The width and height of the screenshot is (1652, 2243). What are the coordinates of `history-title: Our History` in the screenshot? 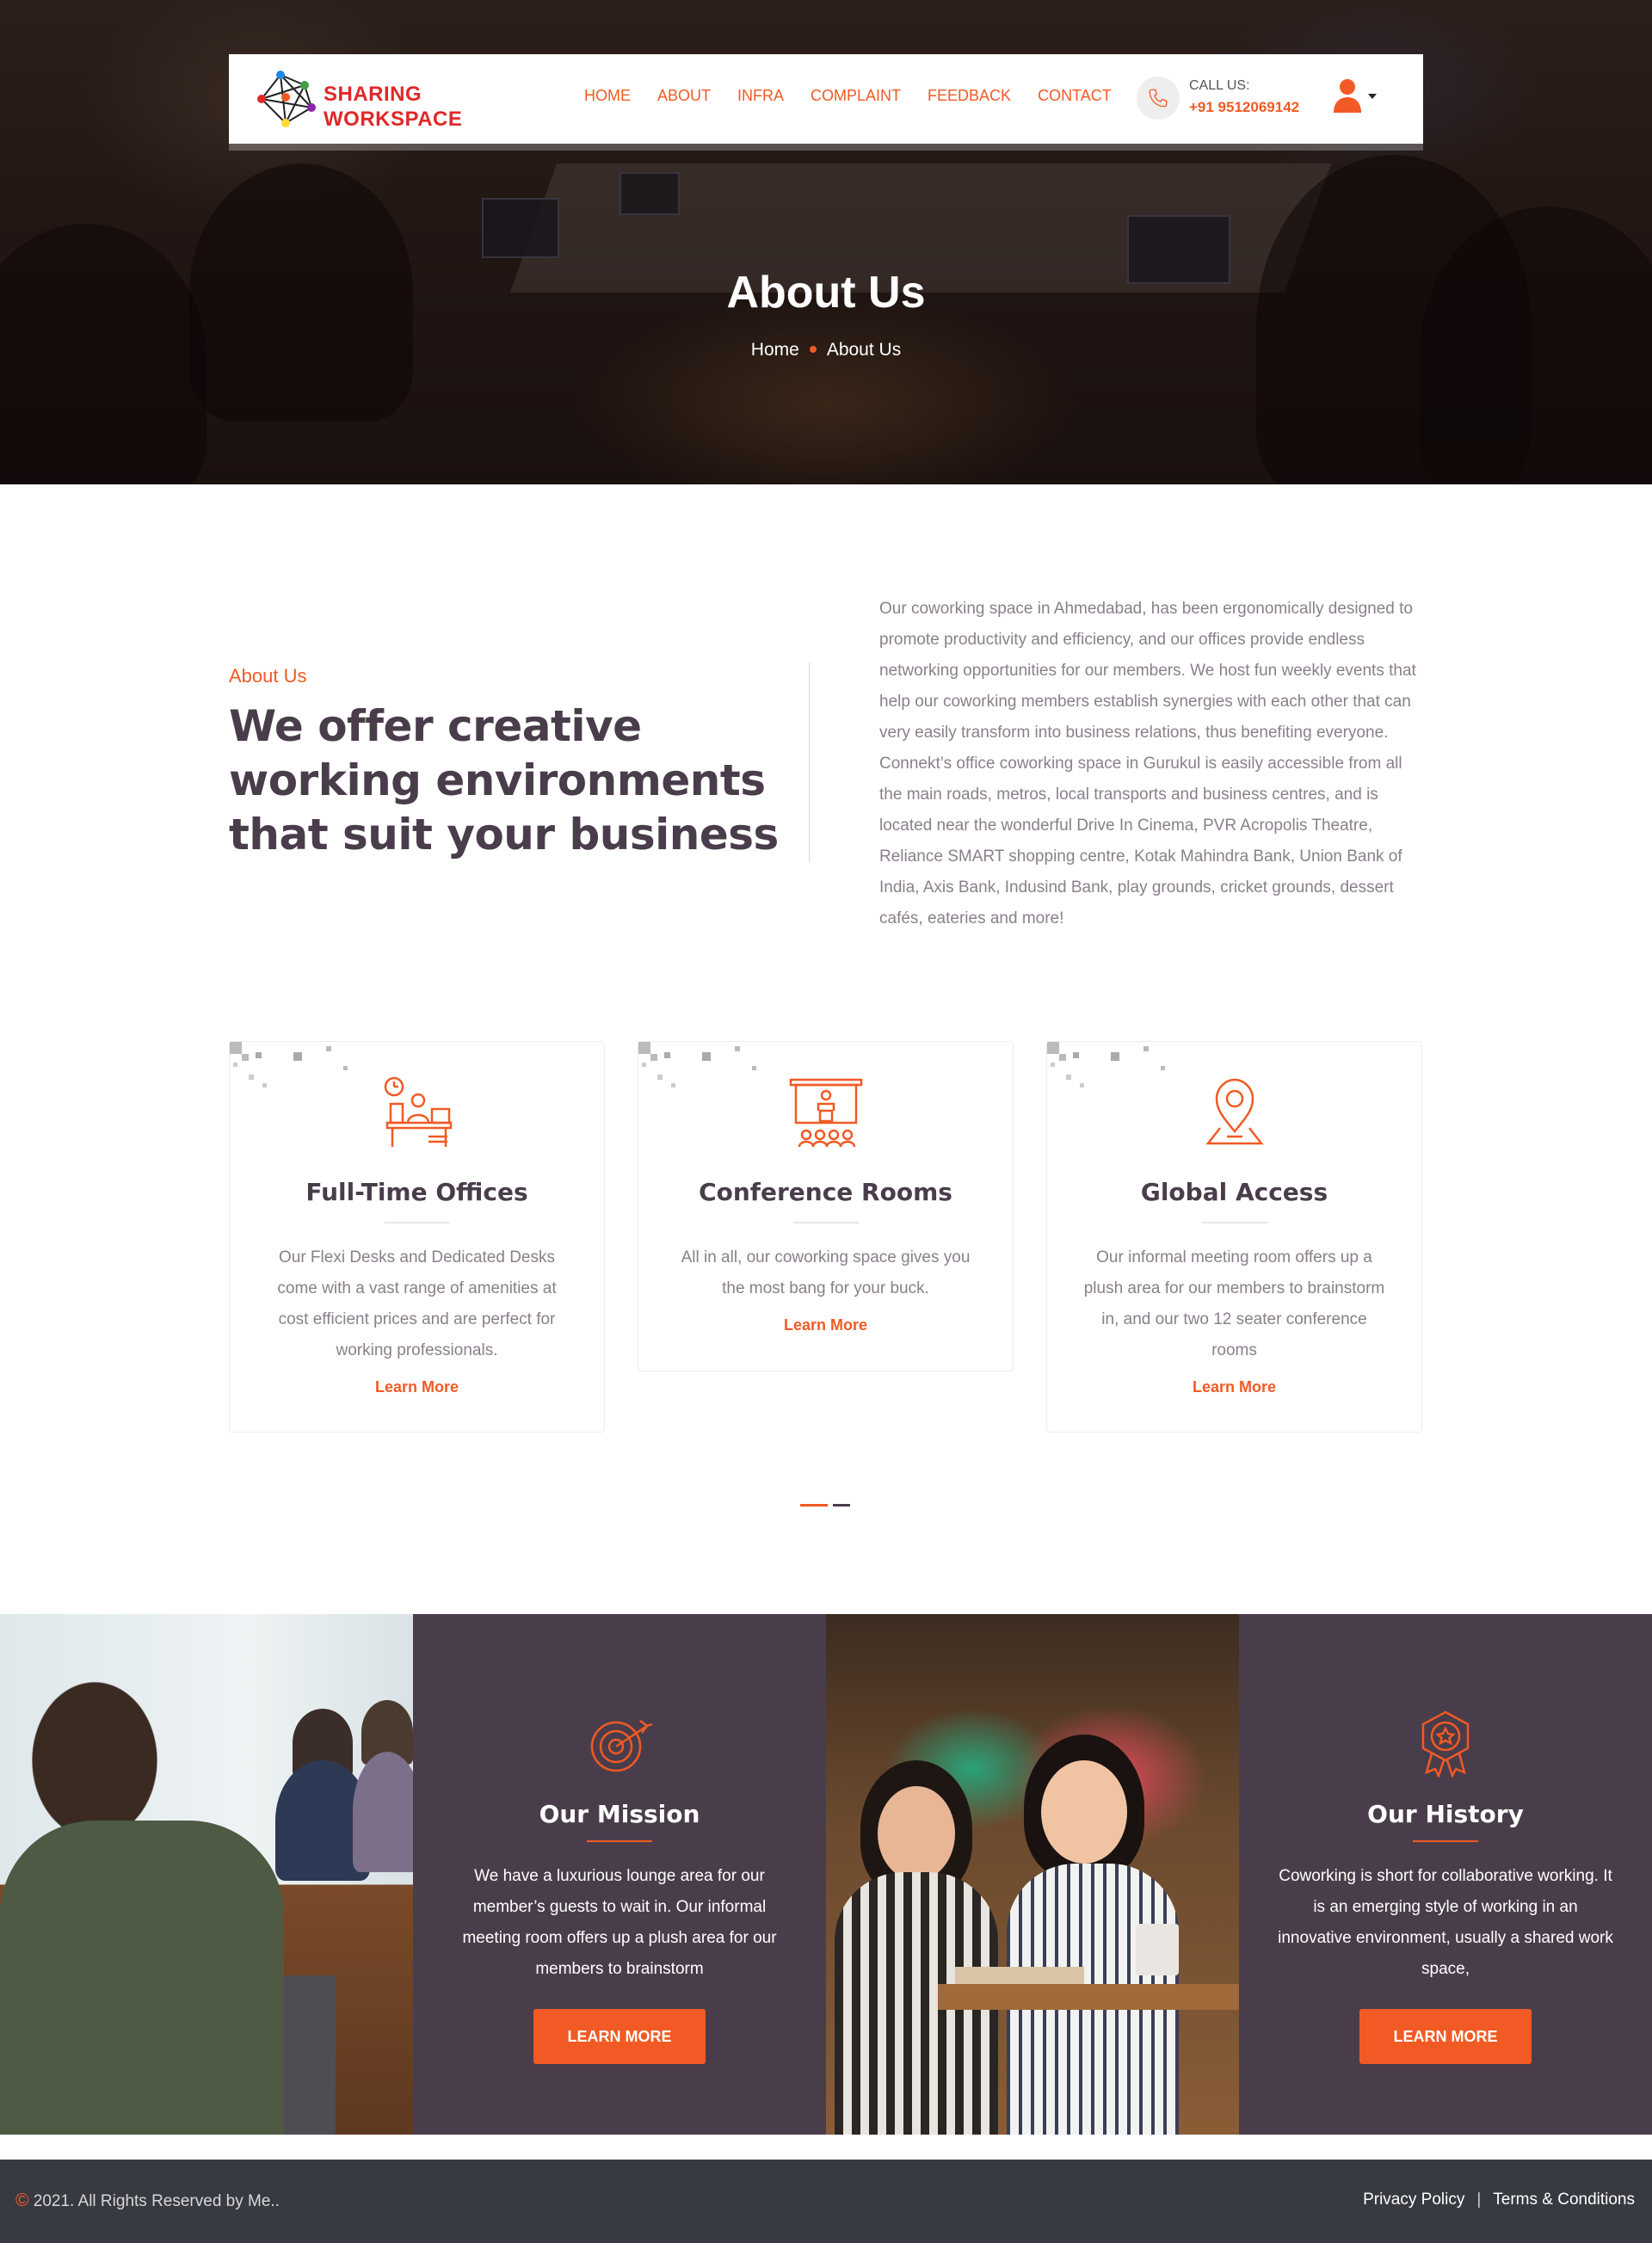 It's located at (1445, 1814).